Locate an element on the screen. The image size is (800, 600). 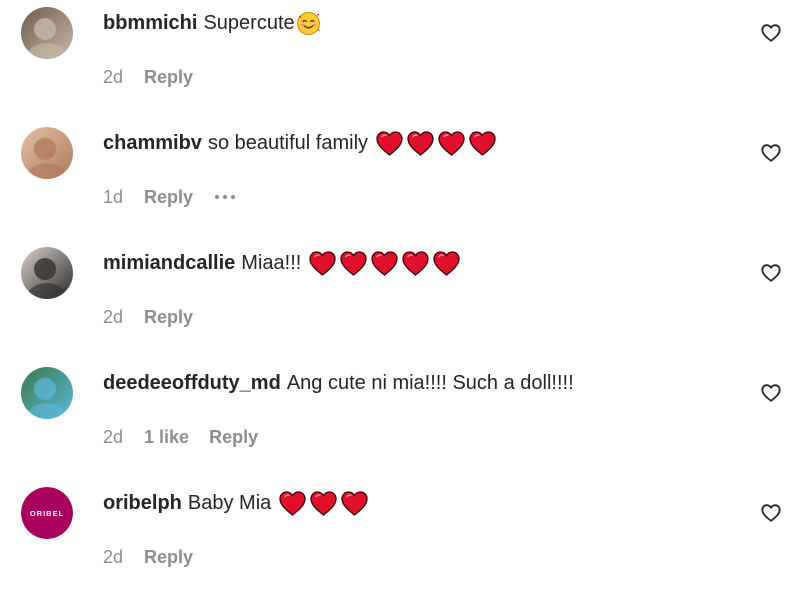
comment-timestamp: 1d is located at coordinates (113, 197).